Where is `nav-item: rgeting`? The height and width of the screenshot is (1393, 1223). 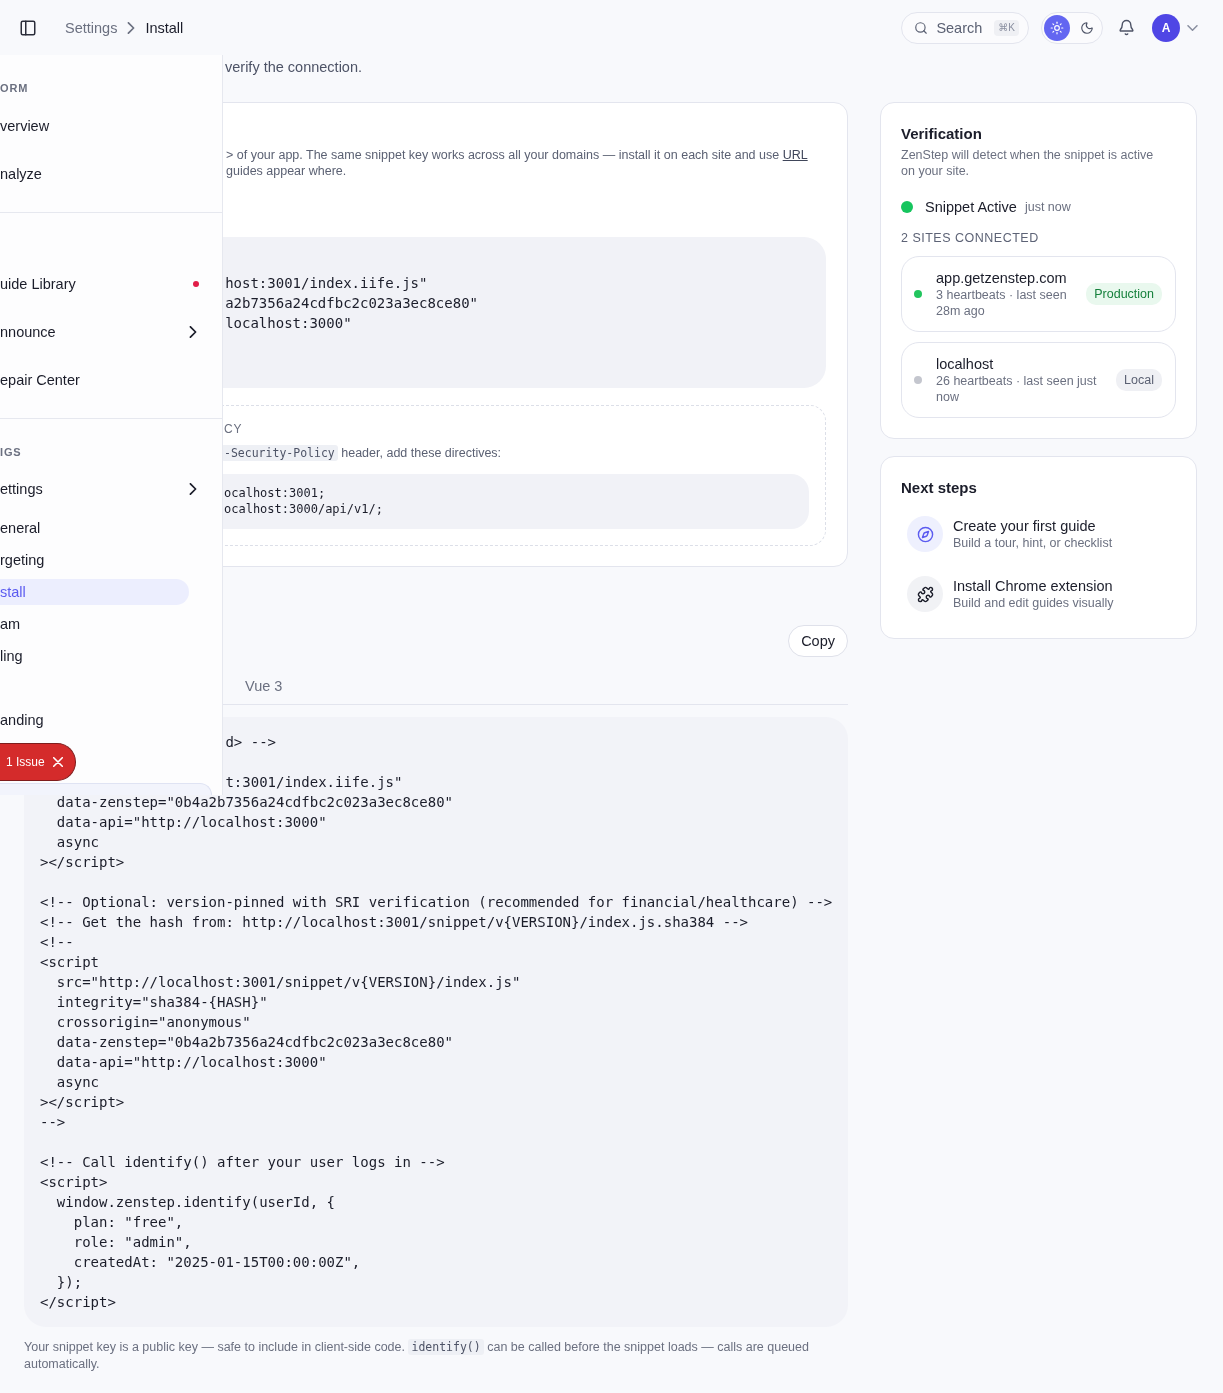 nav-item: rgeting is located at coordinates (94, 560).